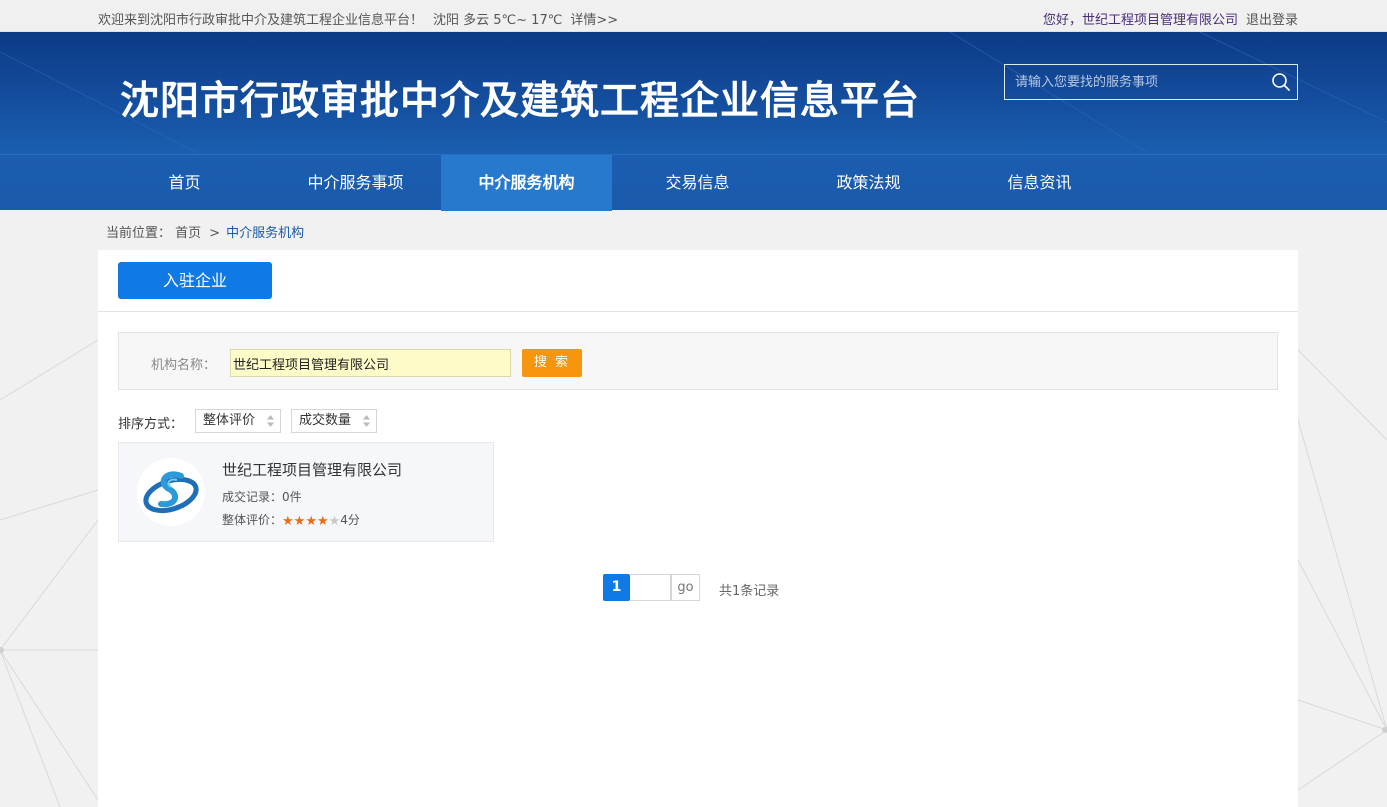 The width and height of the screenshot is (1387, 807). What do you see at coordinates (205, 231) in the screenshot?
I see `breadcrumb: 当前位置： 首页 > 中介服务机构` at bounding box center [205, 231].